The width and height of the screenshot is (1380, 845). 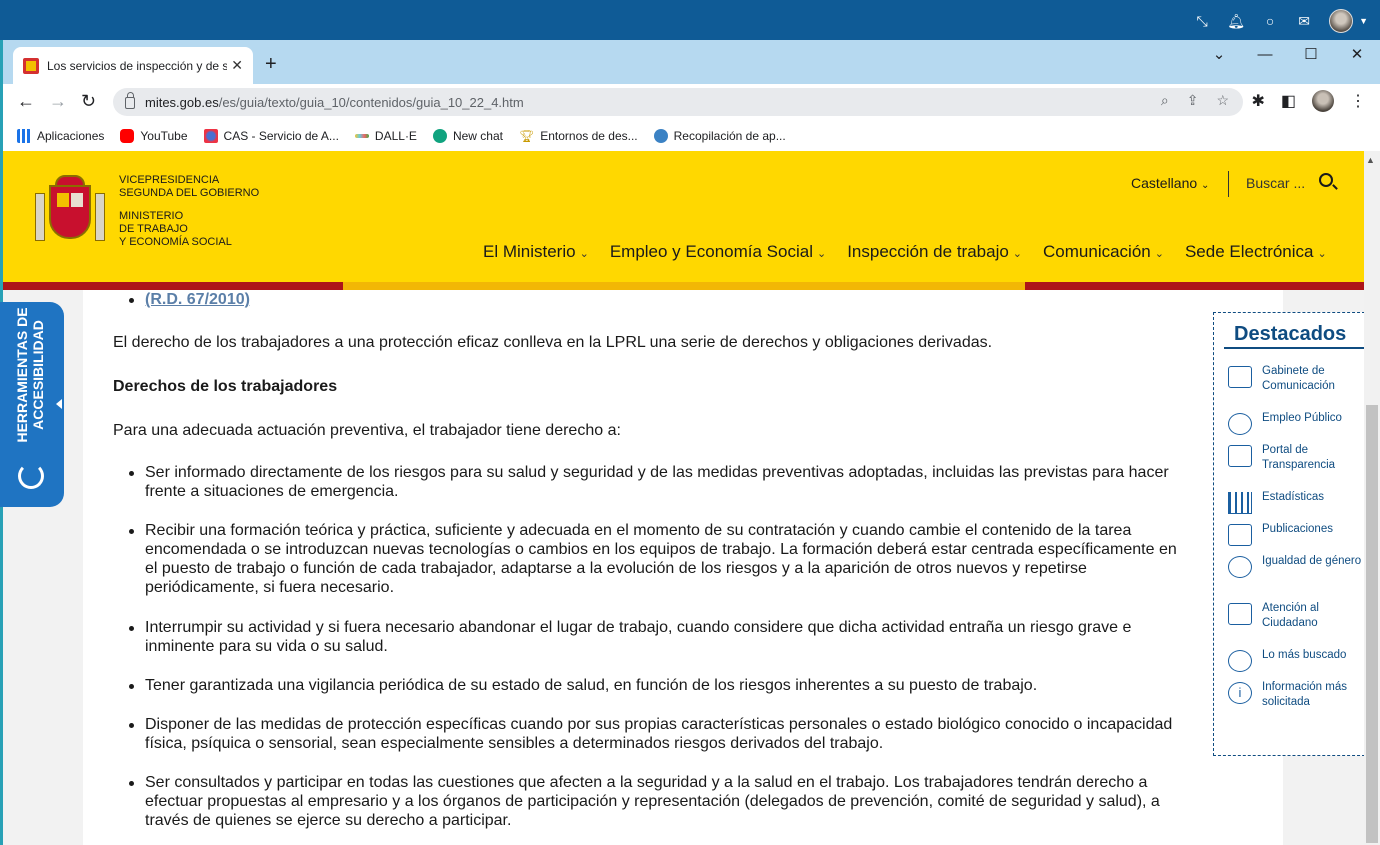 What do you see at coordinates (1357, 55) in the screenshot?
I see `window-close-button: ✕` at bounding box center [1357, 55].